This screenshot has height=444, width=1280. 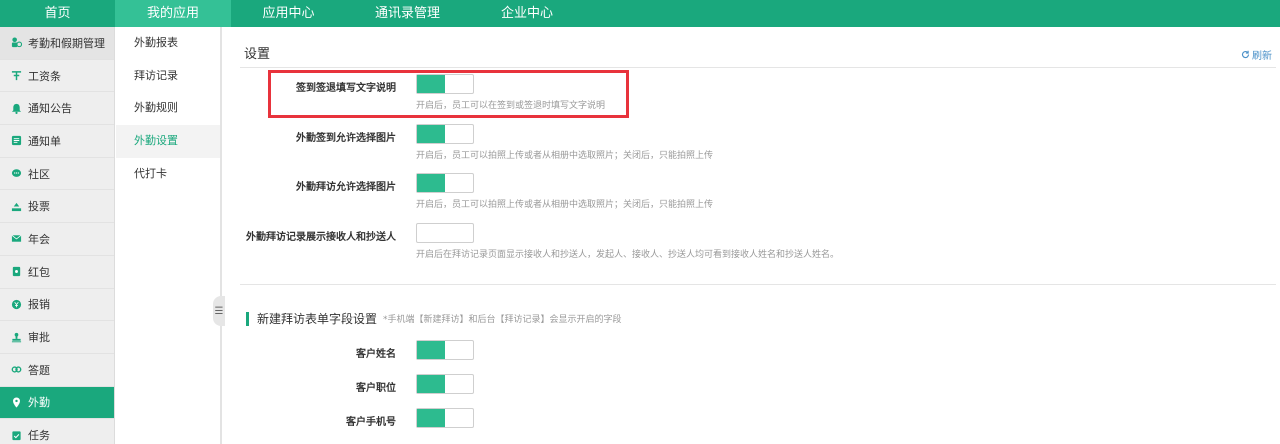 I want to click on sidebar-item-label: 社区, so click(x=39, y=174).